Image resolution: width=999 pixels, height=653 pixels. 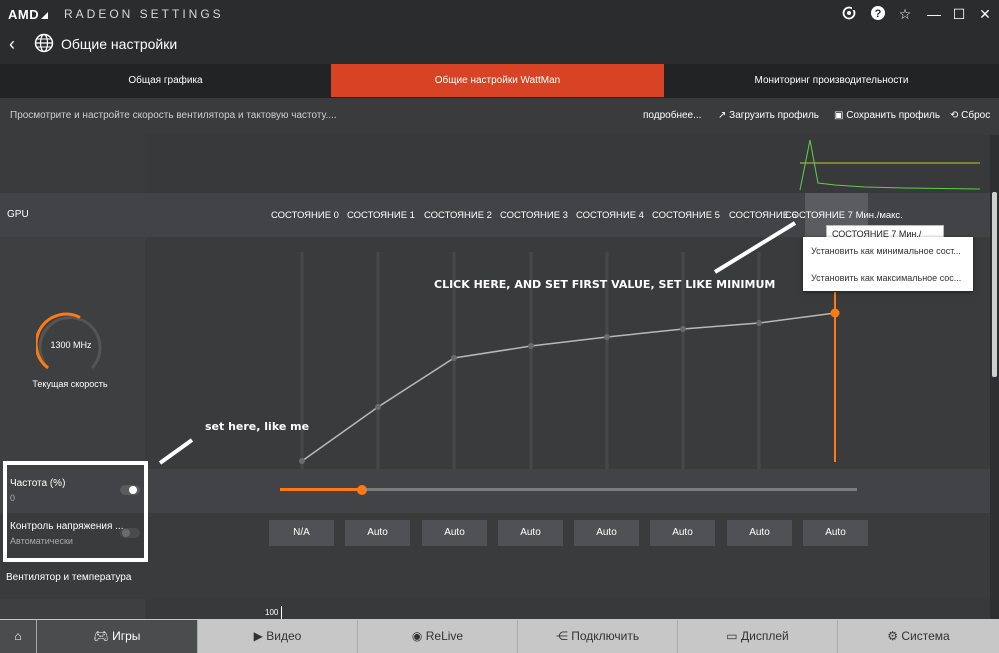 I want to click on share-icon: ⋲, so click(x=561, y=636).